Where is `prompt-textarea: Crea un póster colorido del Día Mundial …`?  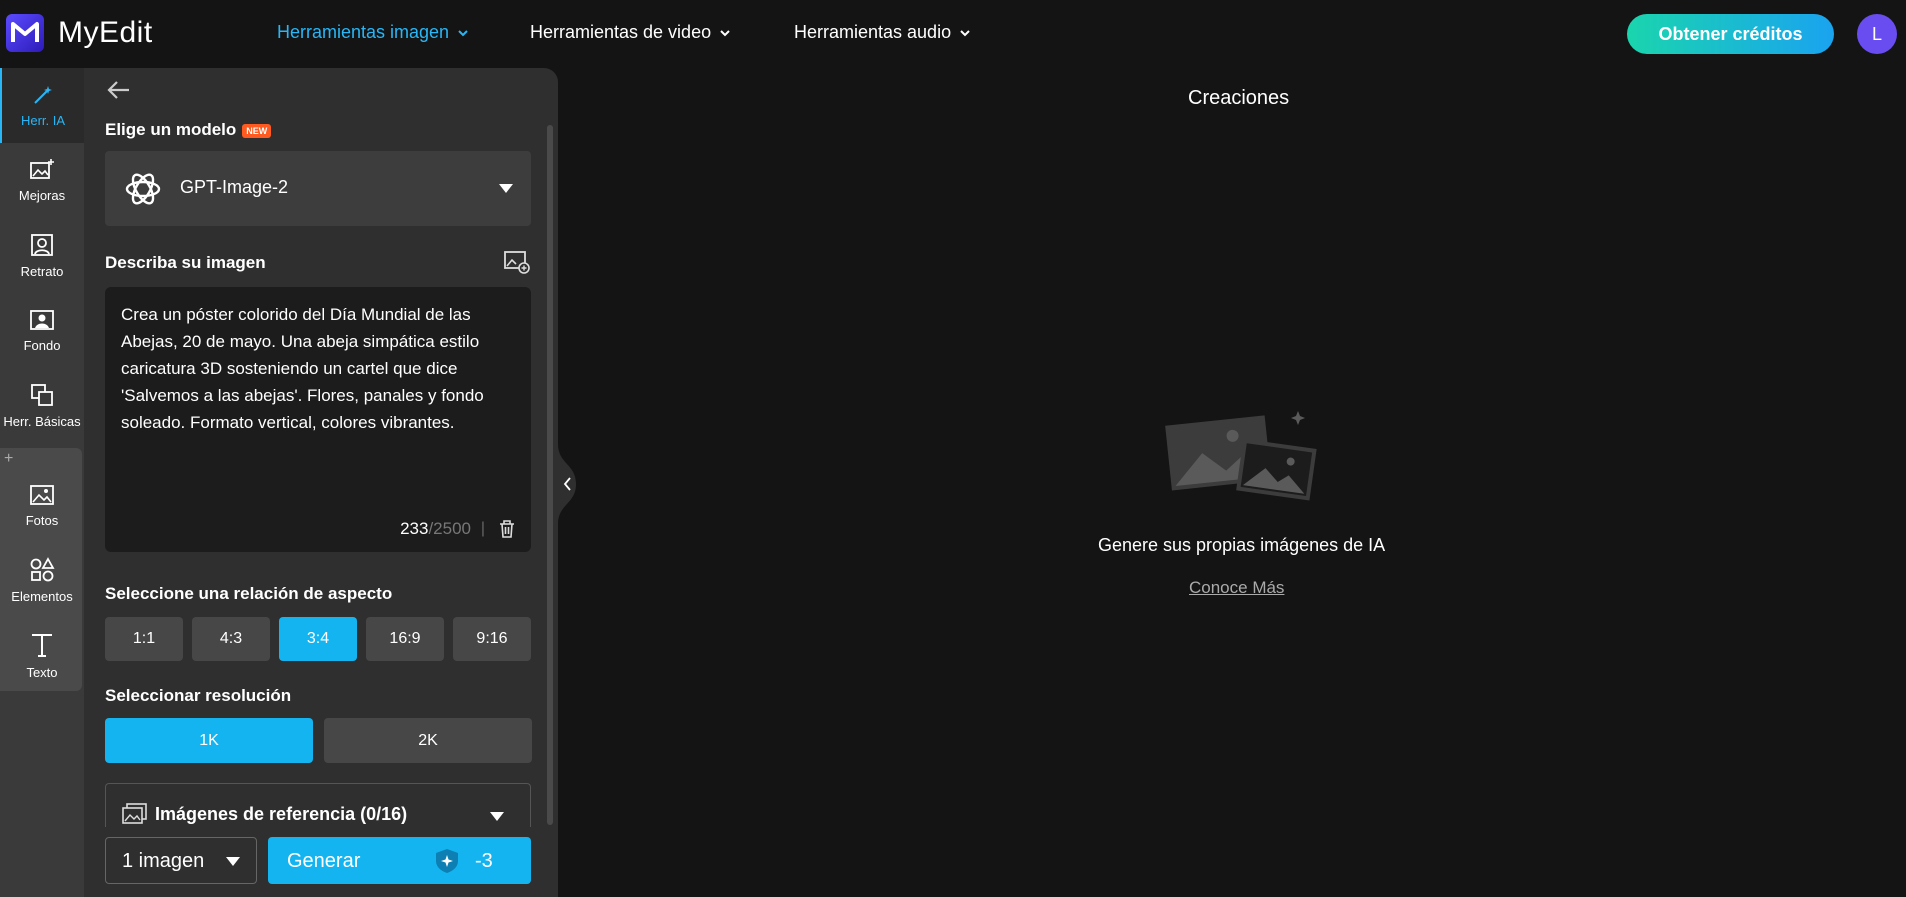 prompt-textarea: Crea un póster colorido del Día Mundial … is located at coordinates (318, 419).